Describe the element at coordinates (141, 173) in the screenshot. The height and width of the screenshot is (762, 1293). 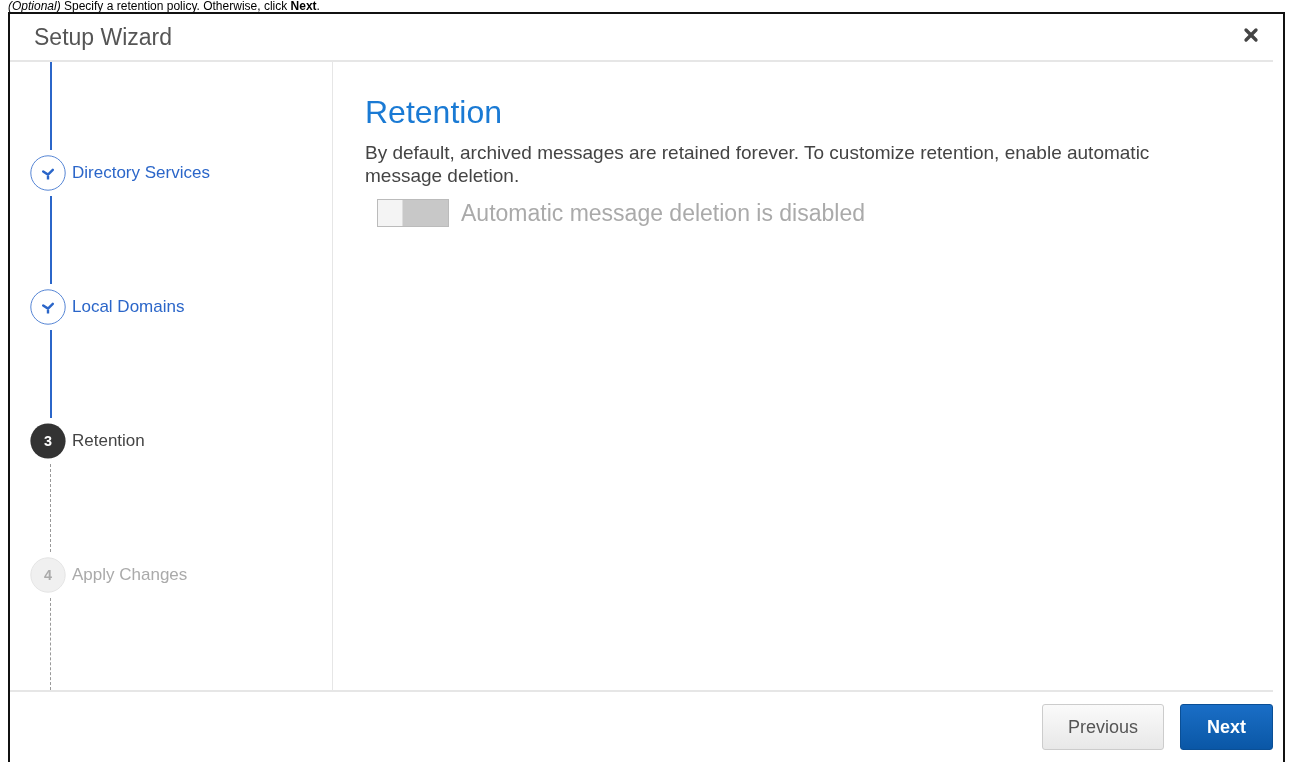
I see `step-label: Directory Services` at that location.